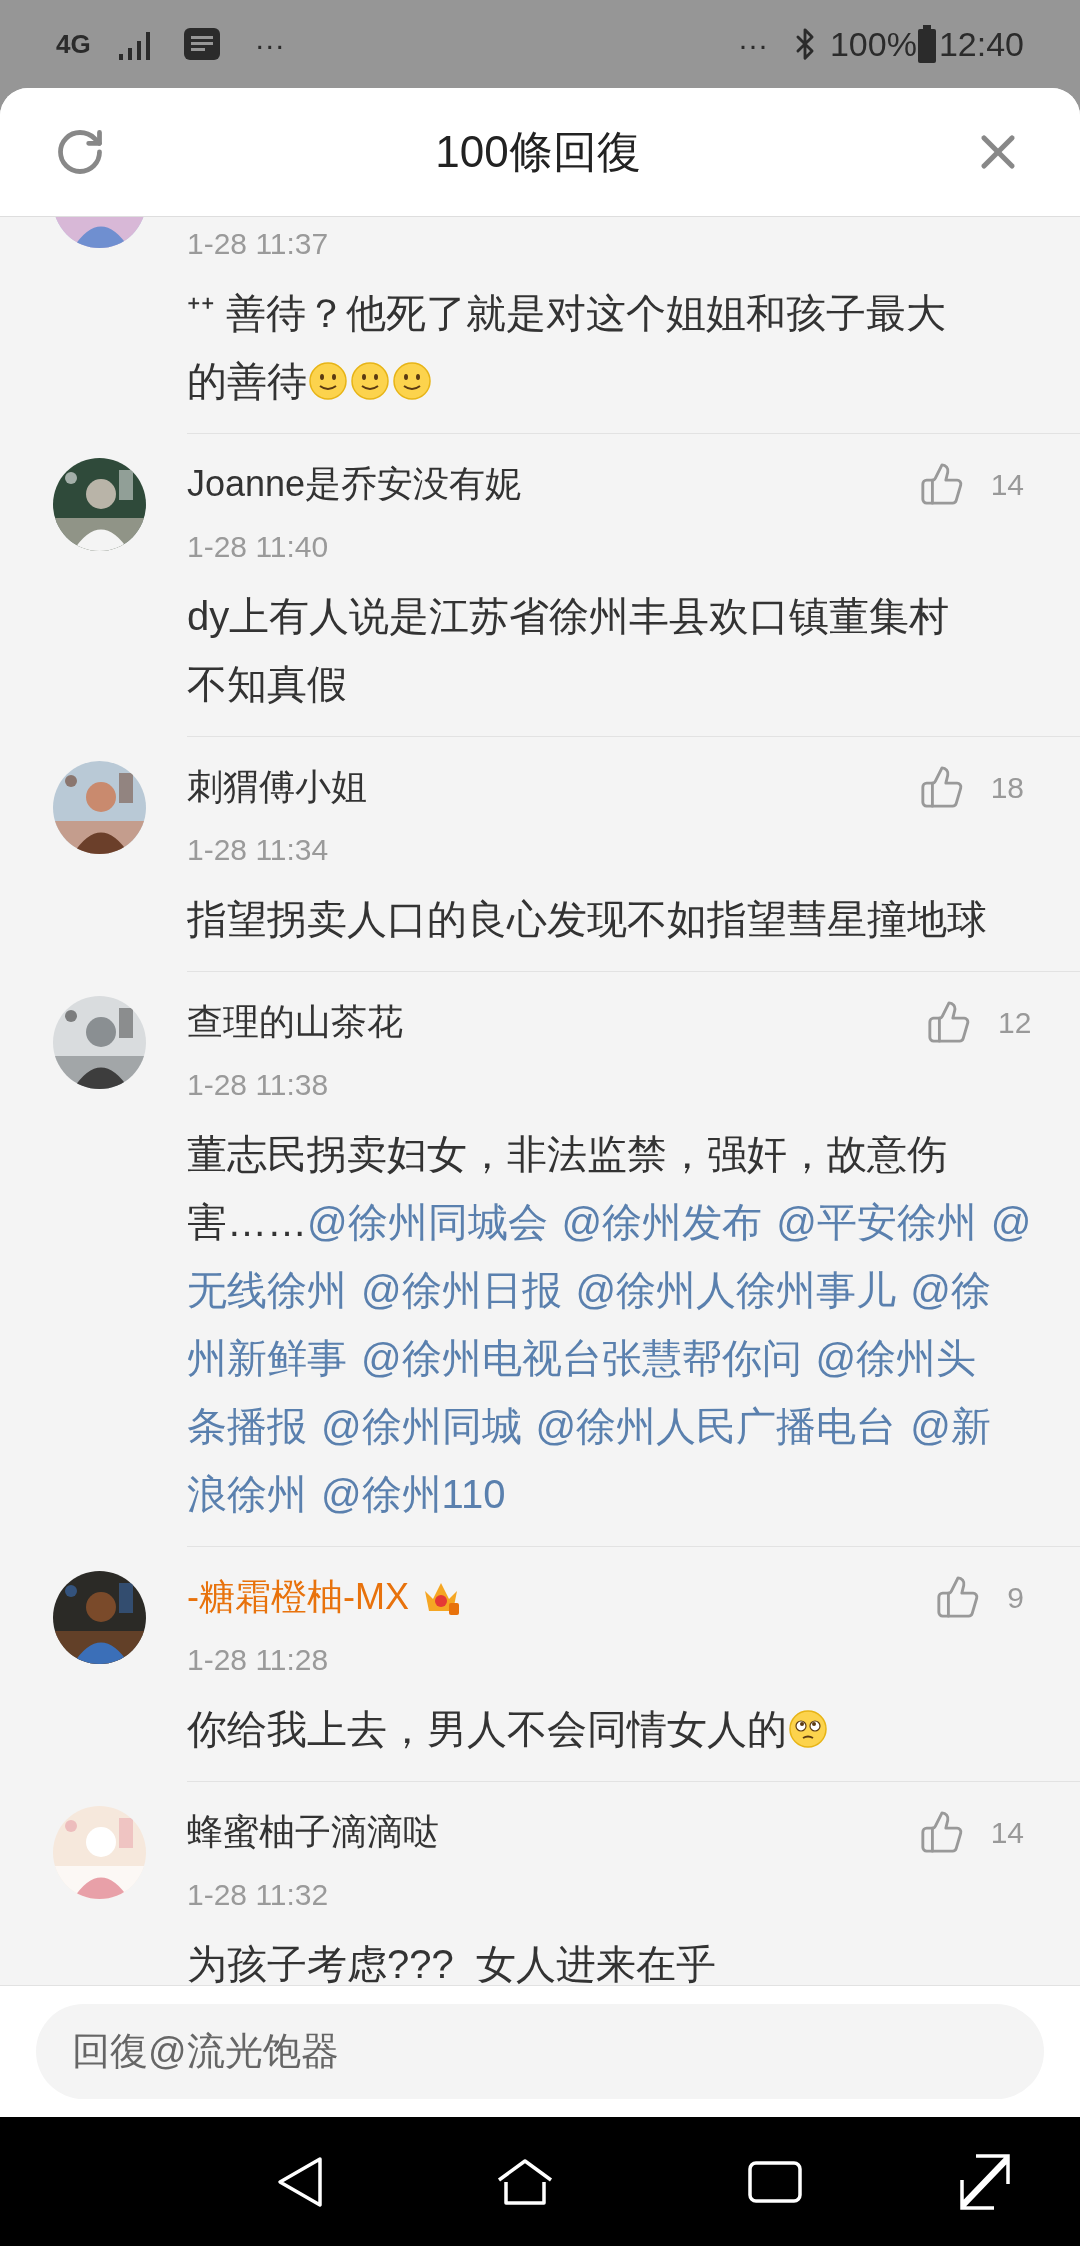  Describe the element at coordinates (1015, 1597) in the screenshot. I see `like-count: 9` at that location.